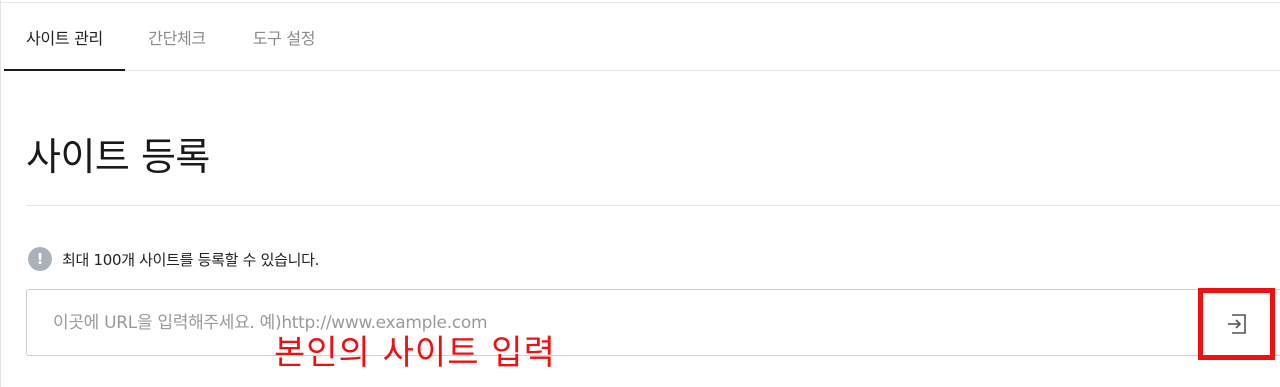 Image resolution: width=1280 pixels, height=387 pixels. I want to click on notice-text: 최대 100개 사이트를 등록할 수 있습니다., so click(191, 259).